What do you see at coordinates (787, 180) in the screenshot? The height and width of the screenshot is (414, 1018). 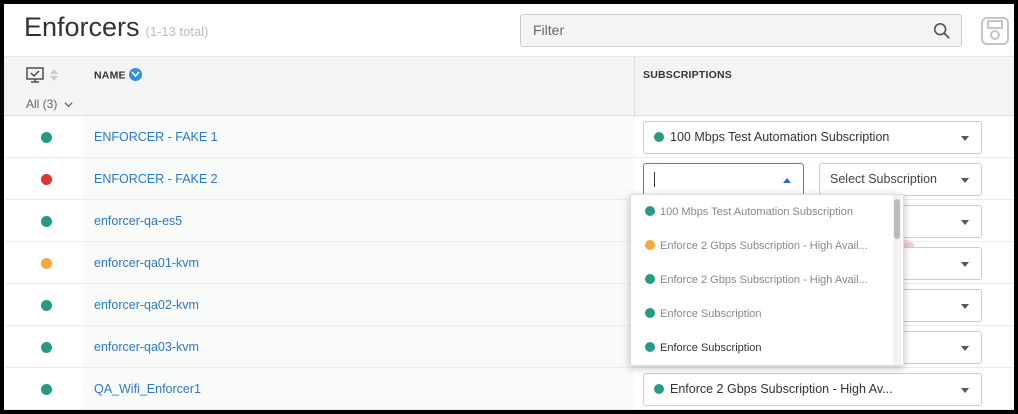 I see `caret-up-icon` at bounding box center [787, 180].